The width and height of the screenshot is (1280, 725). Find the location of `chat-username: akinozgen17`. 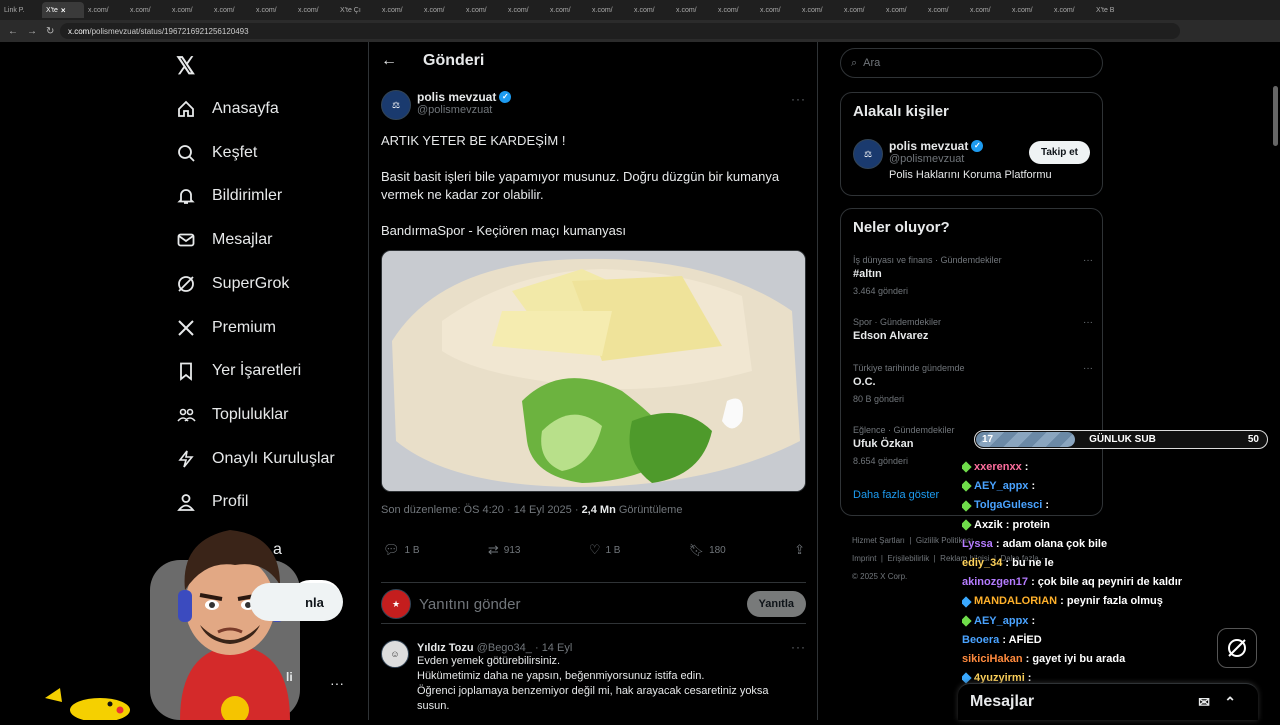

chat-username: akinozgen17 is located at coordinates (995, 582).